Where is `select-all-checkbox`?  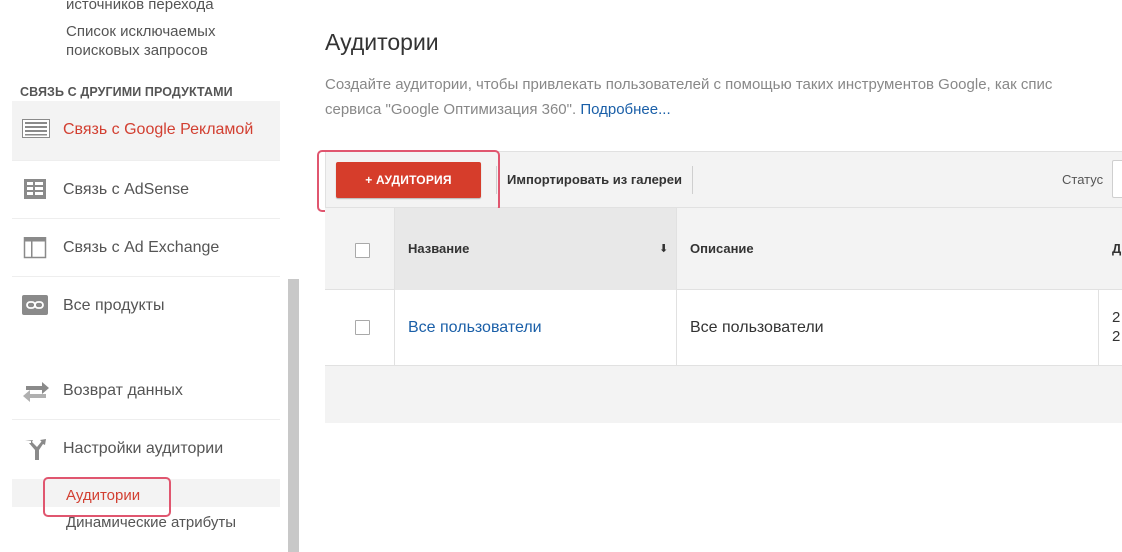 select-all-checkbox is located at coordinates (362, 250).